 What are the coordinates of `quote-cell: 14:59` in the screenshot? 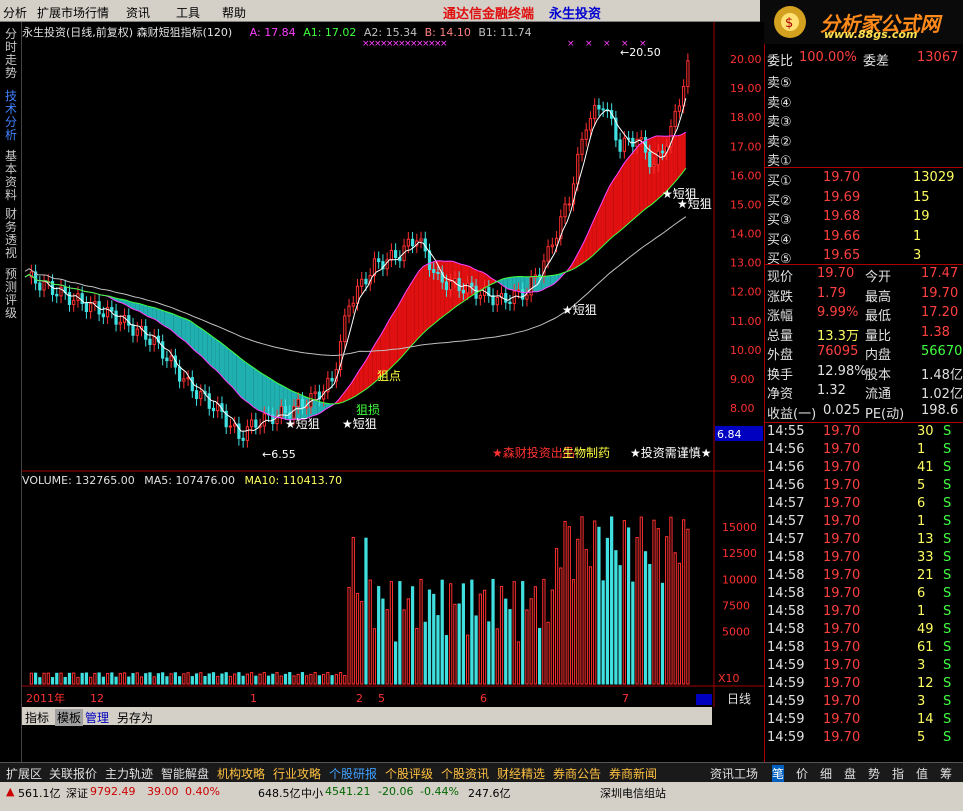 It's located at (786, 665).